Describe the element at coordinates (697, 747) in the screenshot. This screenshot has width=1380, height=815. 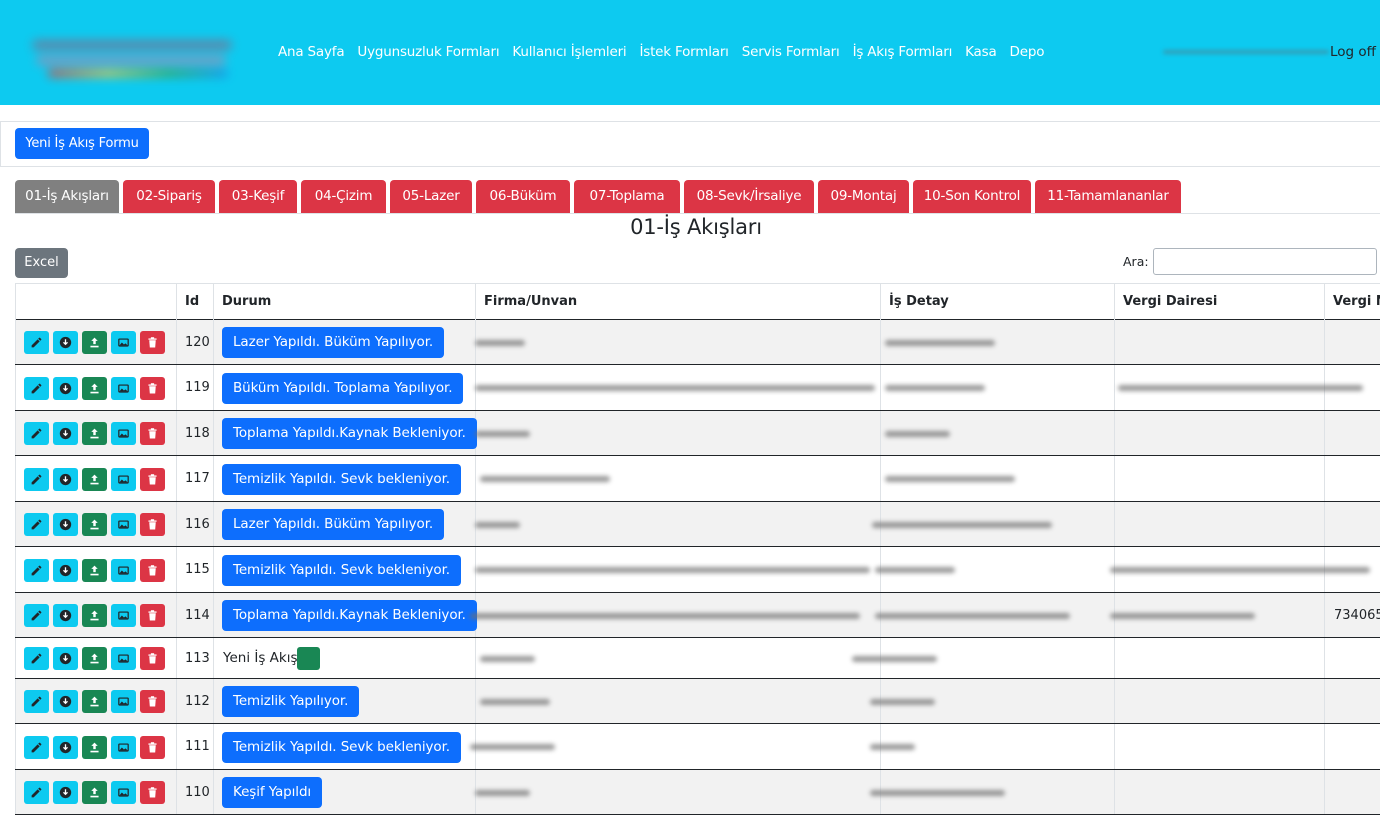
I see `table-row: 111 Temizlik Yapıldı. Sevk bekleniyor.` at that location.